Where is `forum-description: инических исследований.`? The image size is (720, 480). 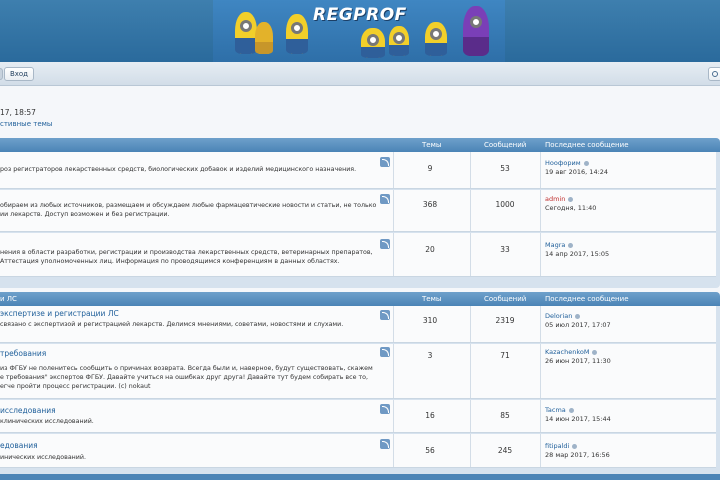 forum-description: инических исследований. is located at coordinates (43, 457).